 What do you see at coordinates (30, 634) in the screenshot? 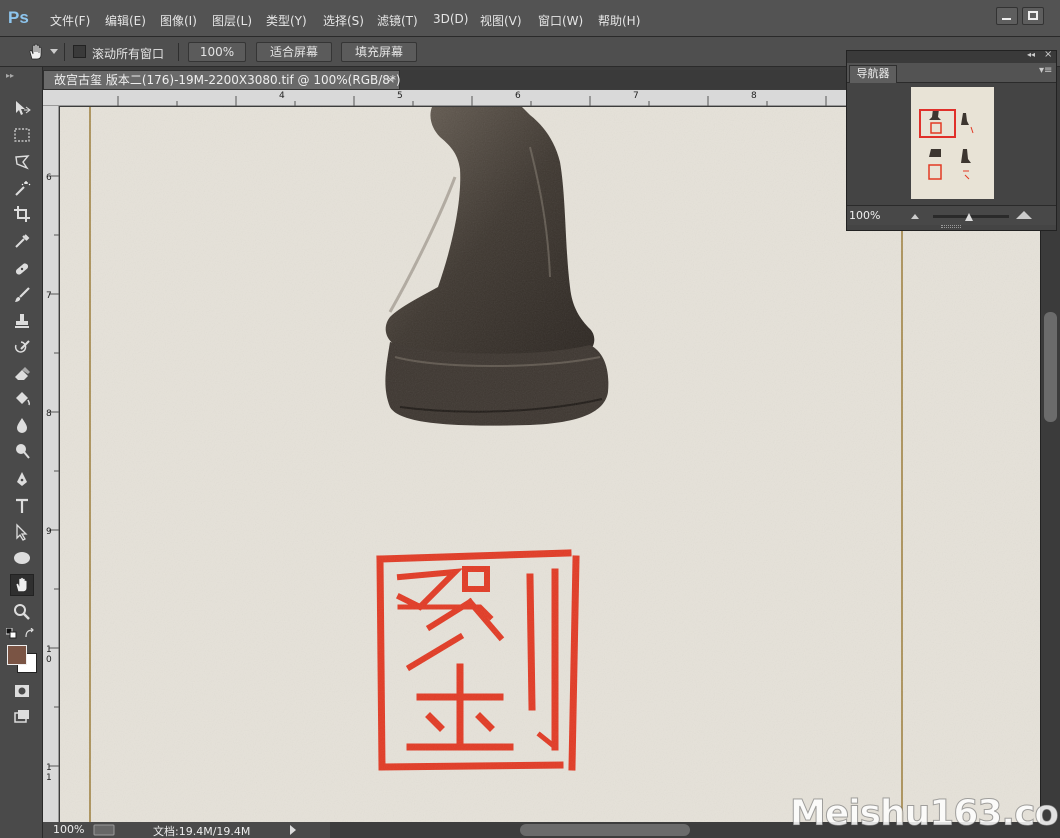
I see `swap-colors-icon` at bounding box center [30, 634].